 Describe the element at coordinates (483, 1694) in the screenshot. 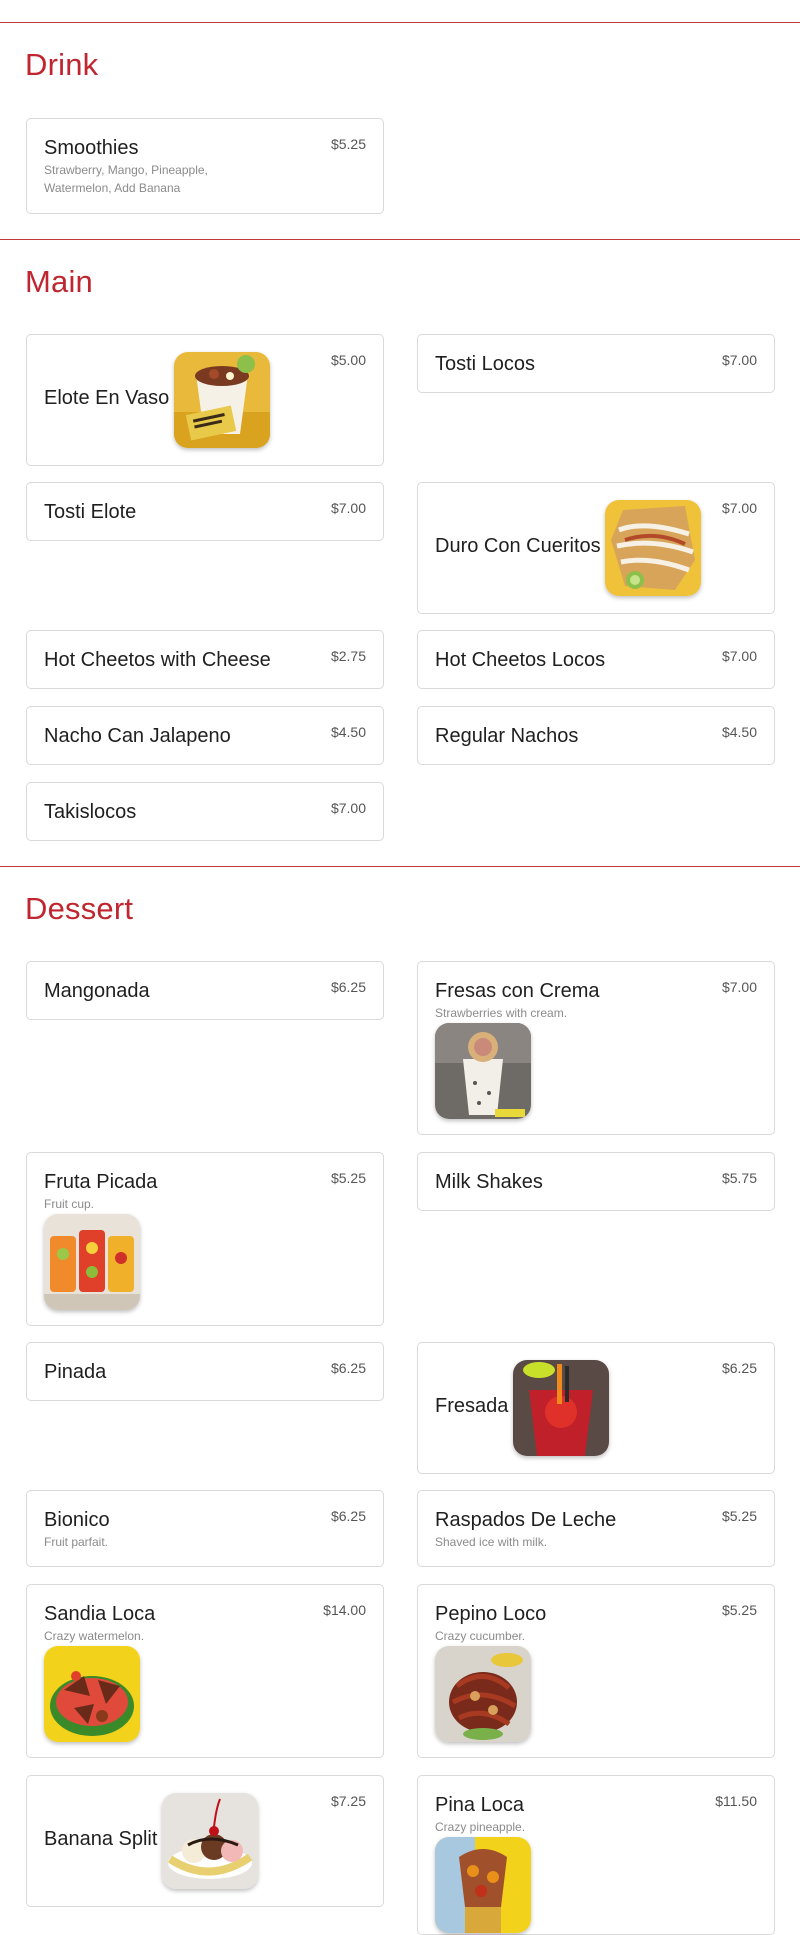

I see `cucumber-photo-icon` at that location.